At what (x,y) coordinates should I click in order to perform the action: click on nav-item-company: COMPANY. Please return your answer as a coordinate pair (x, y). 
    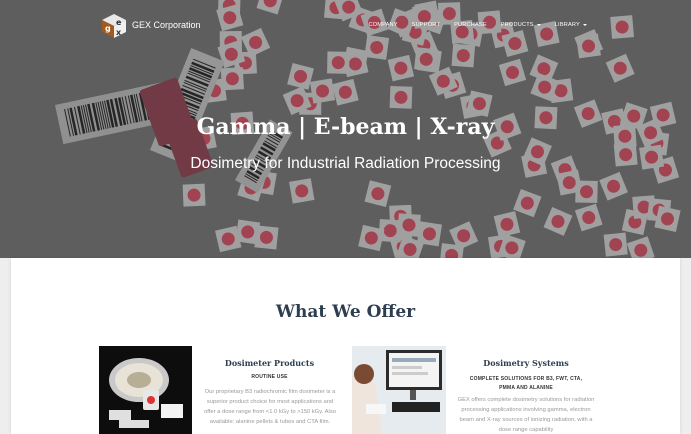
    Looking at the image, I should click on (382, 25).